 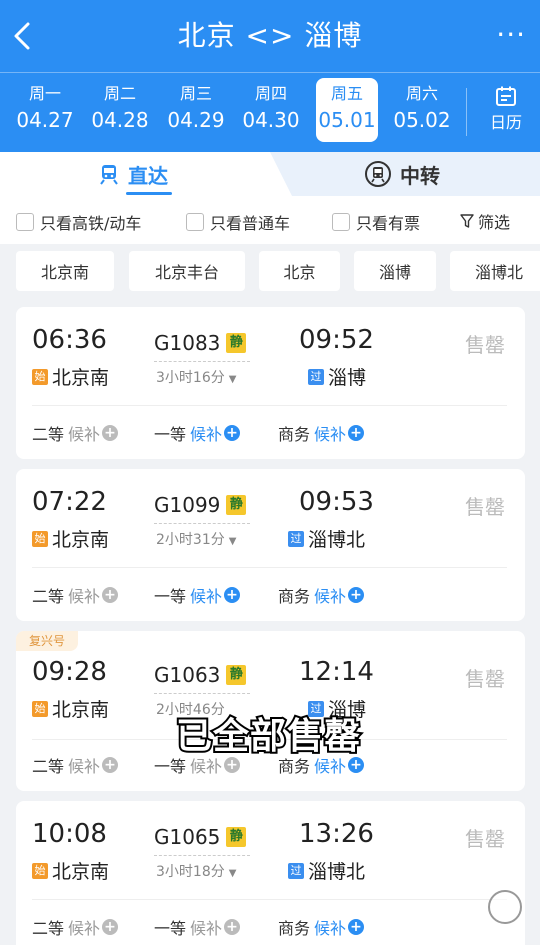 I want to click on calendar-icon, so click(x=506, y=96).